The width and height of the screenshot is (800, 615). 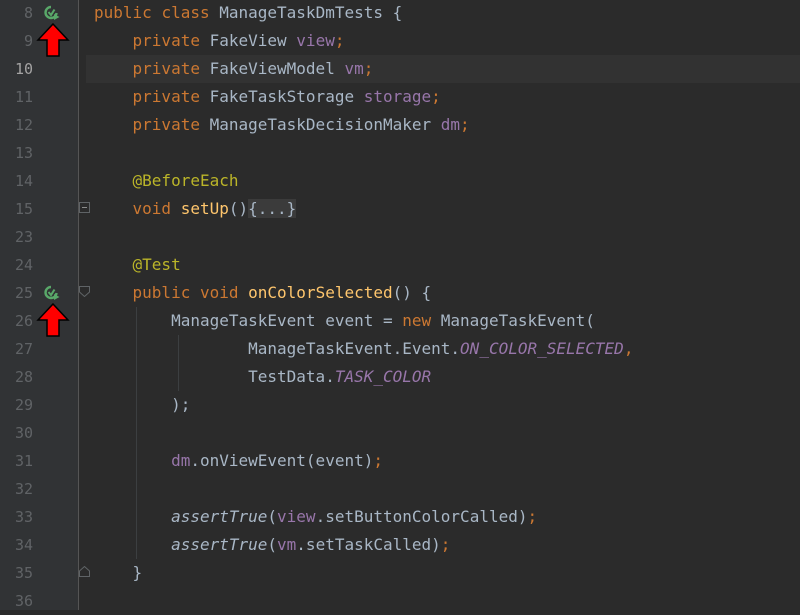 What do you see at coordinates (443, 181) in the screenshot?
I see `code-line-content: @BeforeEach` at bounding box center [443, 181].